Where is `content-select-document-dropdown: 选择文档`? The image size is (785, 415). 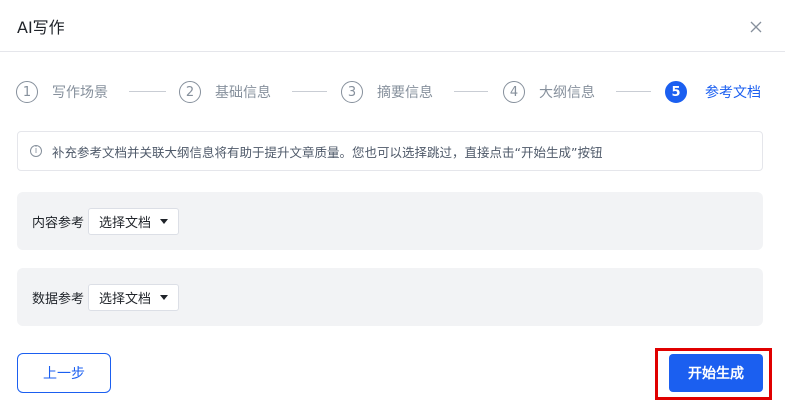
content-select-document-dropdown: 选择文档 is located at coordinates (134, 221).